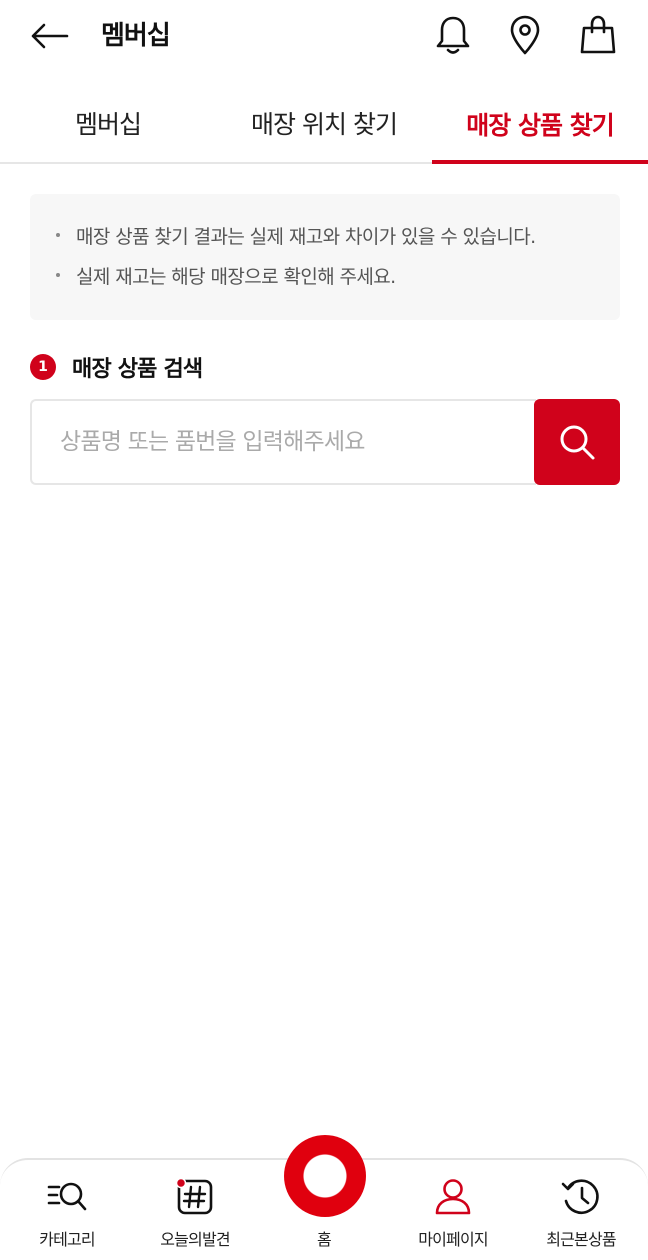 The width and height of the screenshot is (648, 1260). I want to click on back-button, so click(49, 36).